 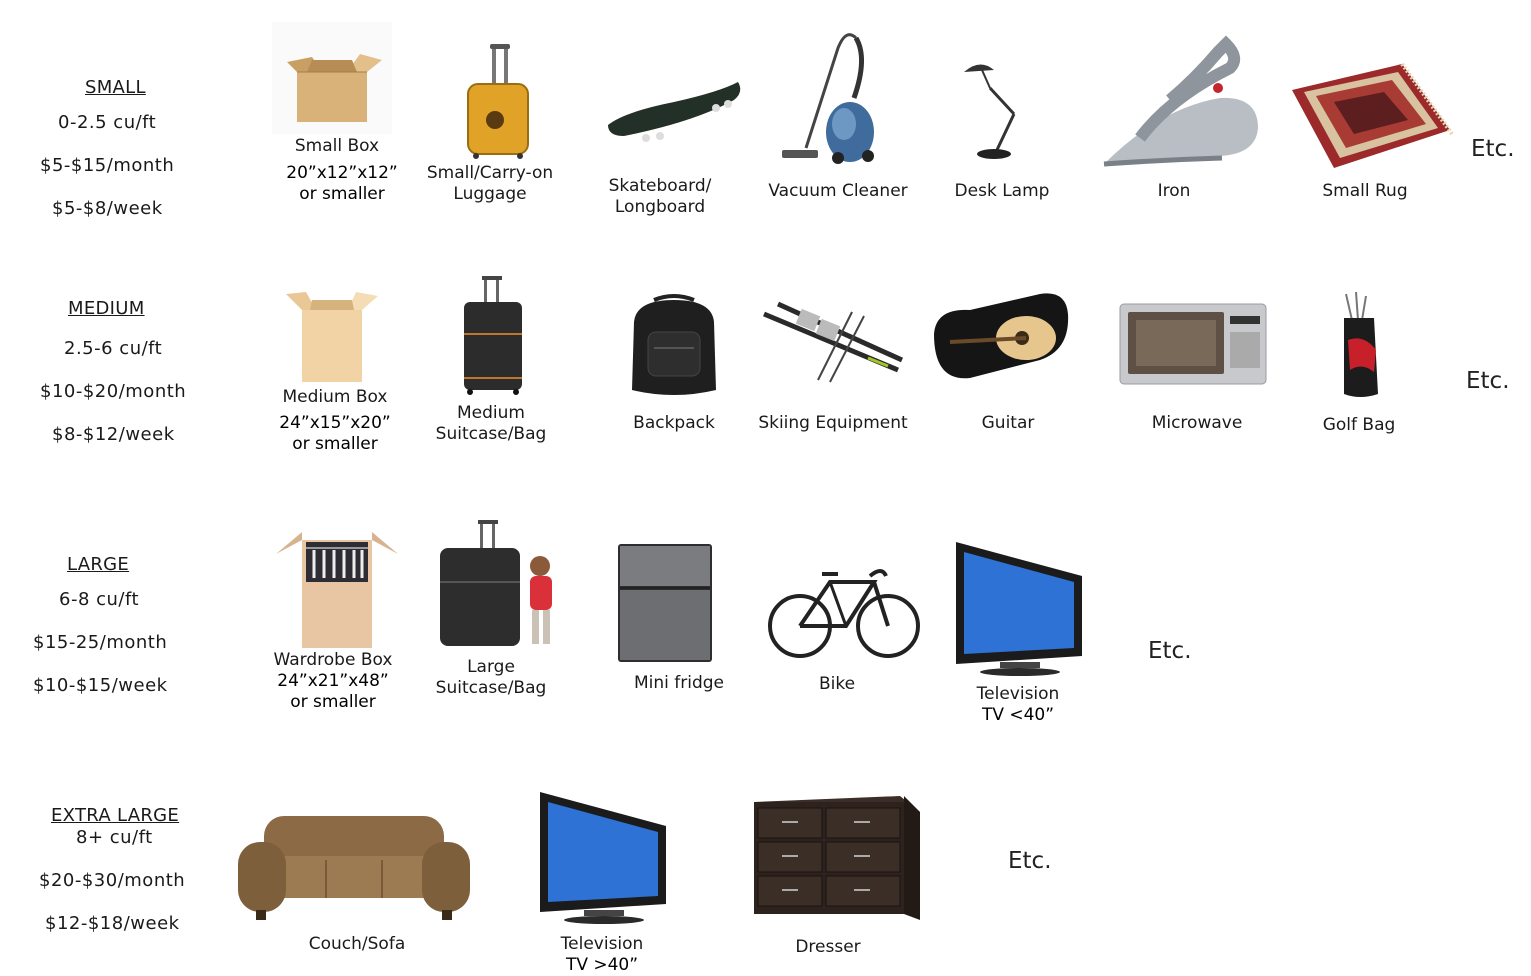 I want to click on microwave-icon, so click(x=1193, y=344).